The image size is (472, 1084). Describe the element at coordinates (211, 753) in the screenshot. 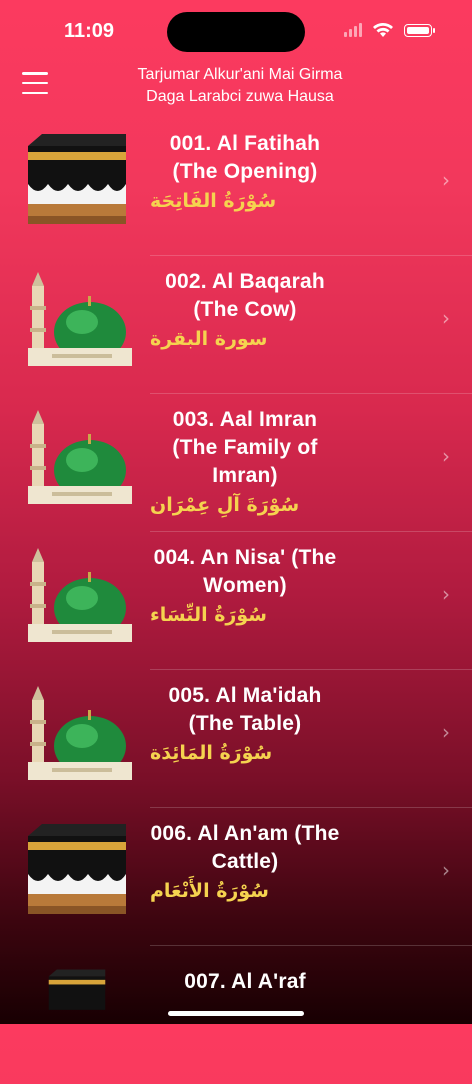

I see `surah-arabic-name: سُوْرَةُ المَائِدَة` at that location.